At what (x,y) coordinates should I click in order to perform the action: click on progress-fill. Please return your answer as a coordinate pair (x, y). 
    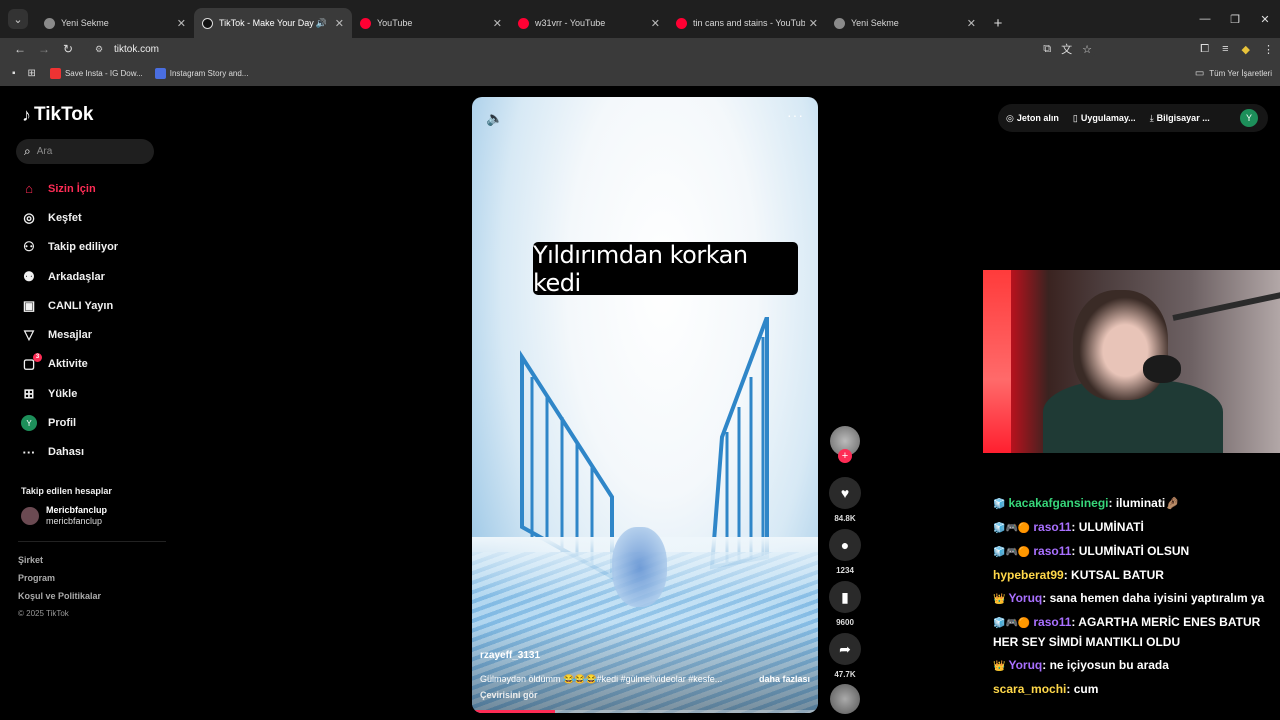
    Looking at the image, I should click on (514, 711).